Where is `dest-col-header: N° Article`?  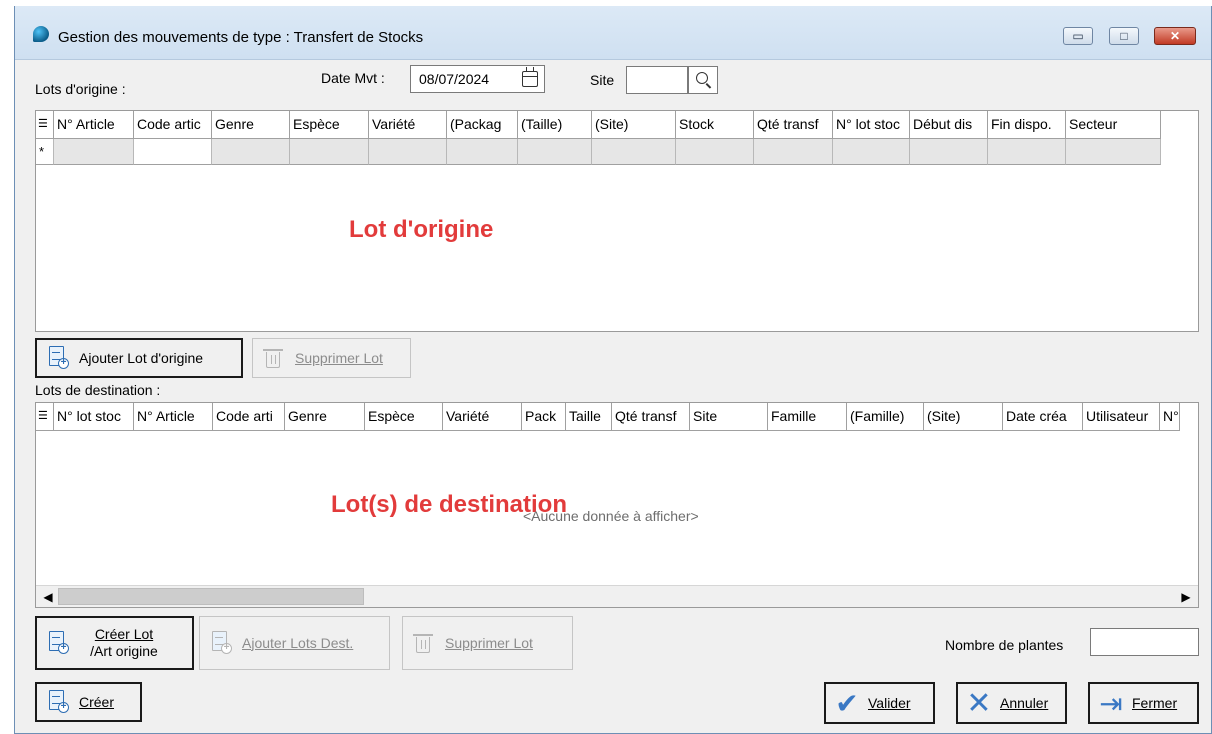 dest-col-header: N° Article is located at coordinates (173, 417).